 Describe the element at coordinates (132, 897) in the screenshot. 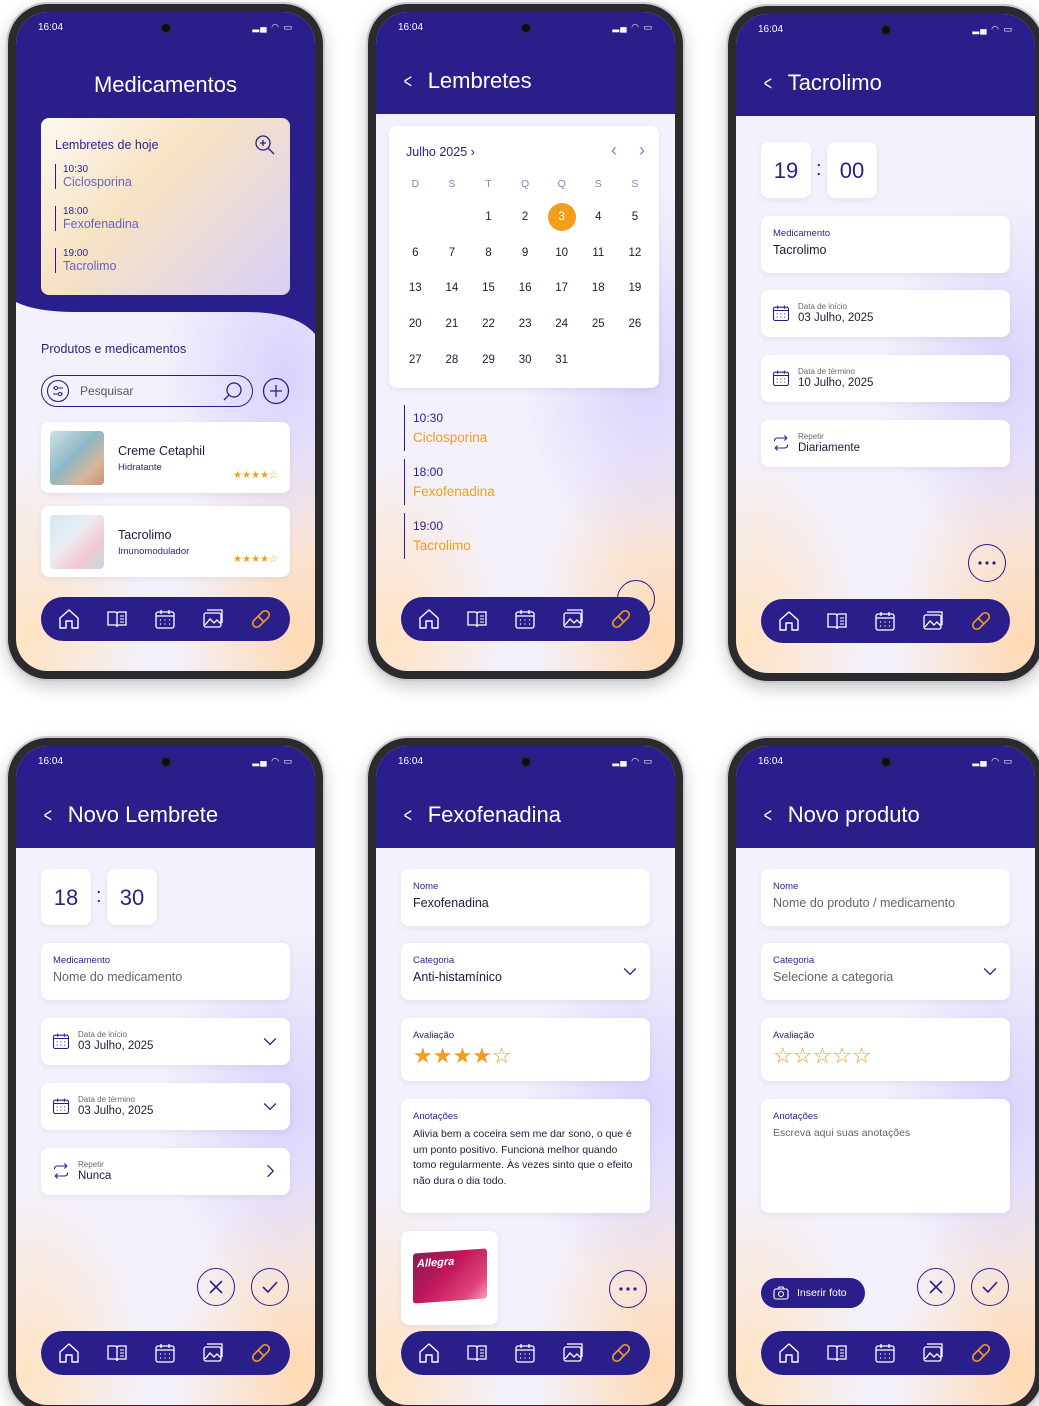

I see `minute-field: 30` at that location.